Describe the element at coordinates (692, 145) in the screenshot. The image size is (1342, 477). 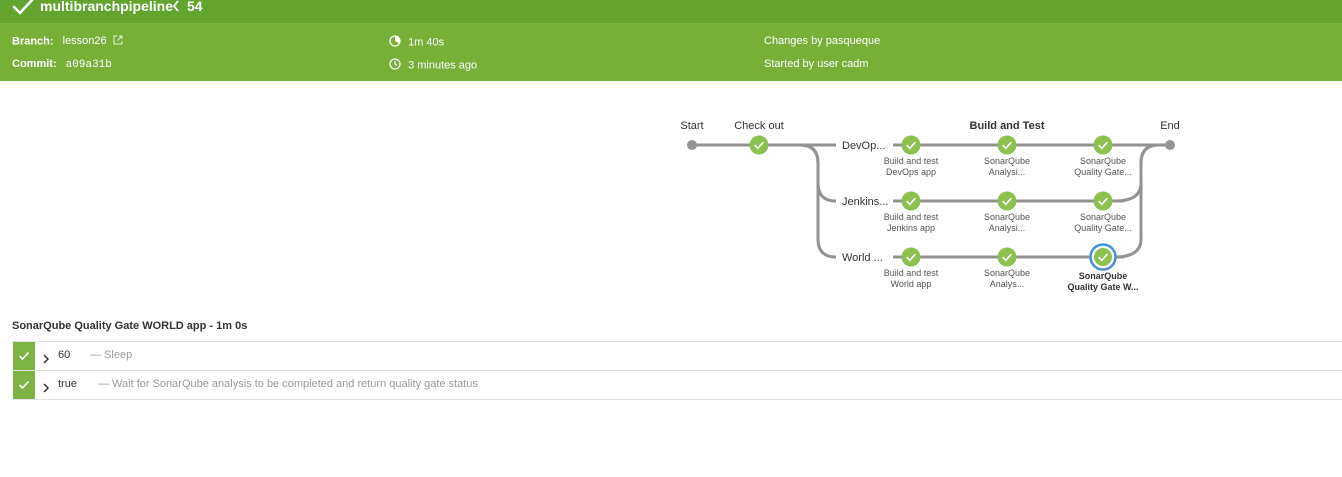
I see `start-node` at that location.